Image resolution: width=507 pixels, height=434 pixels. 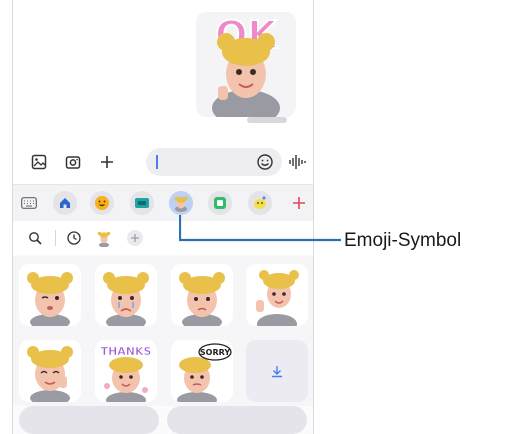 I want to click on download-button, so click(x=277, y=371).